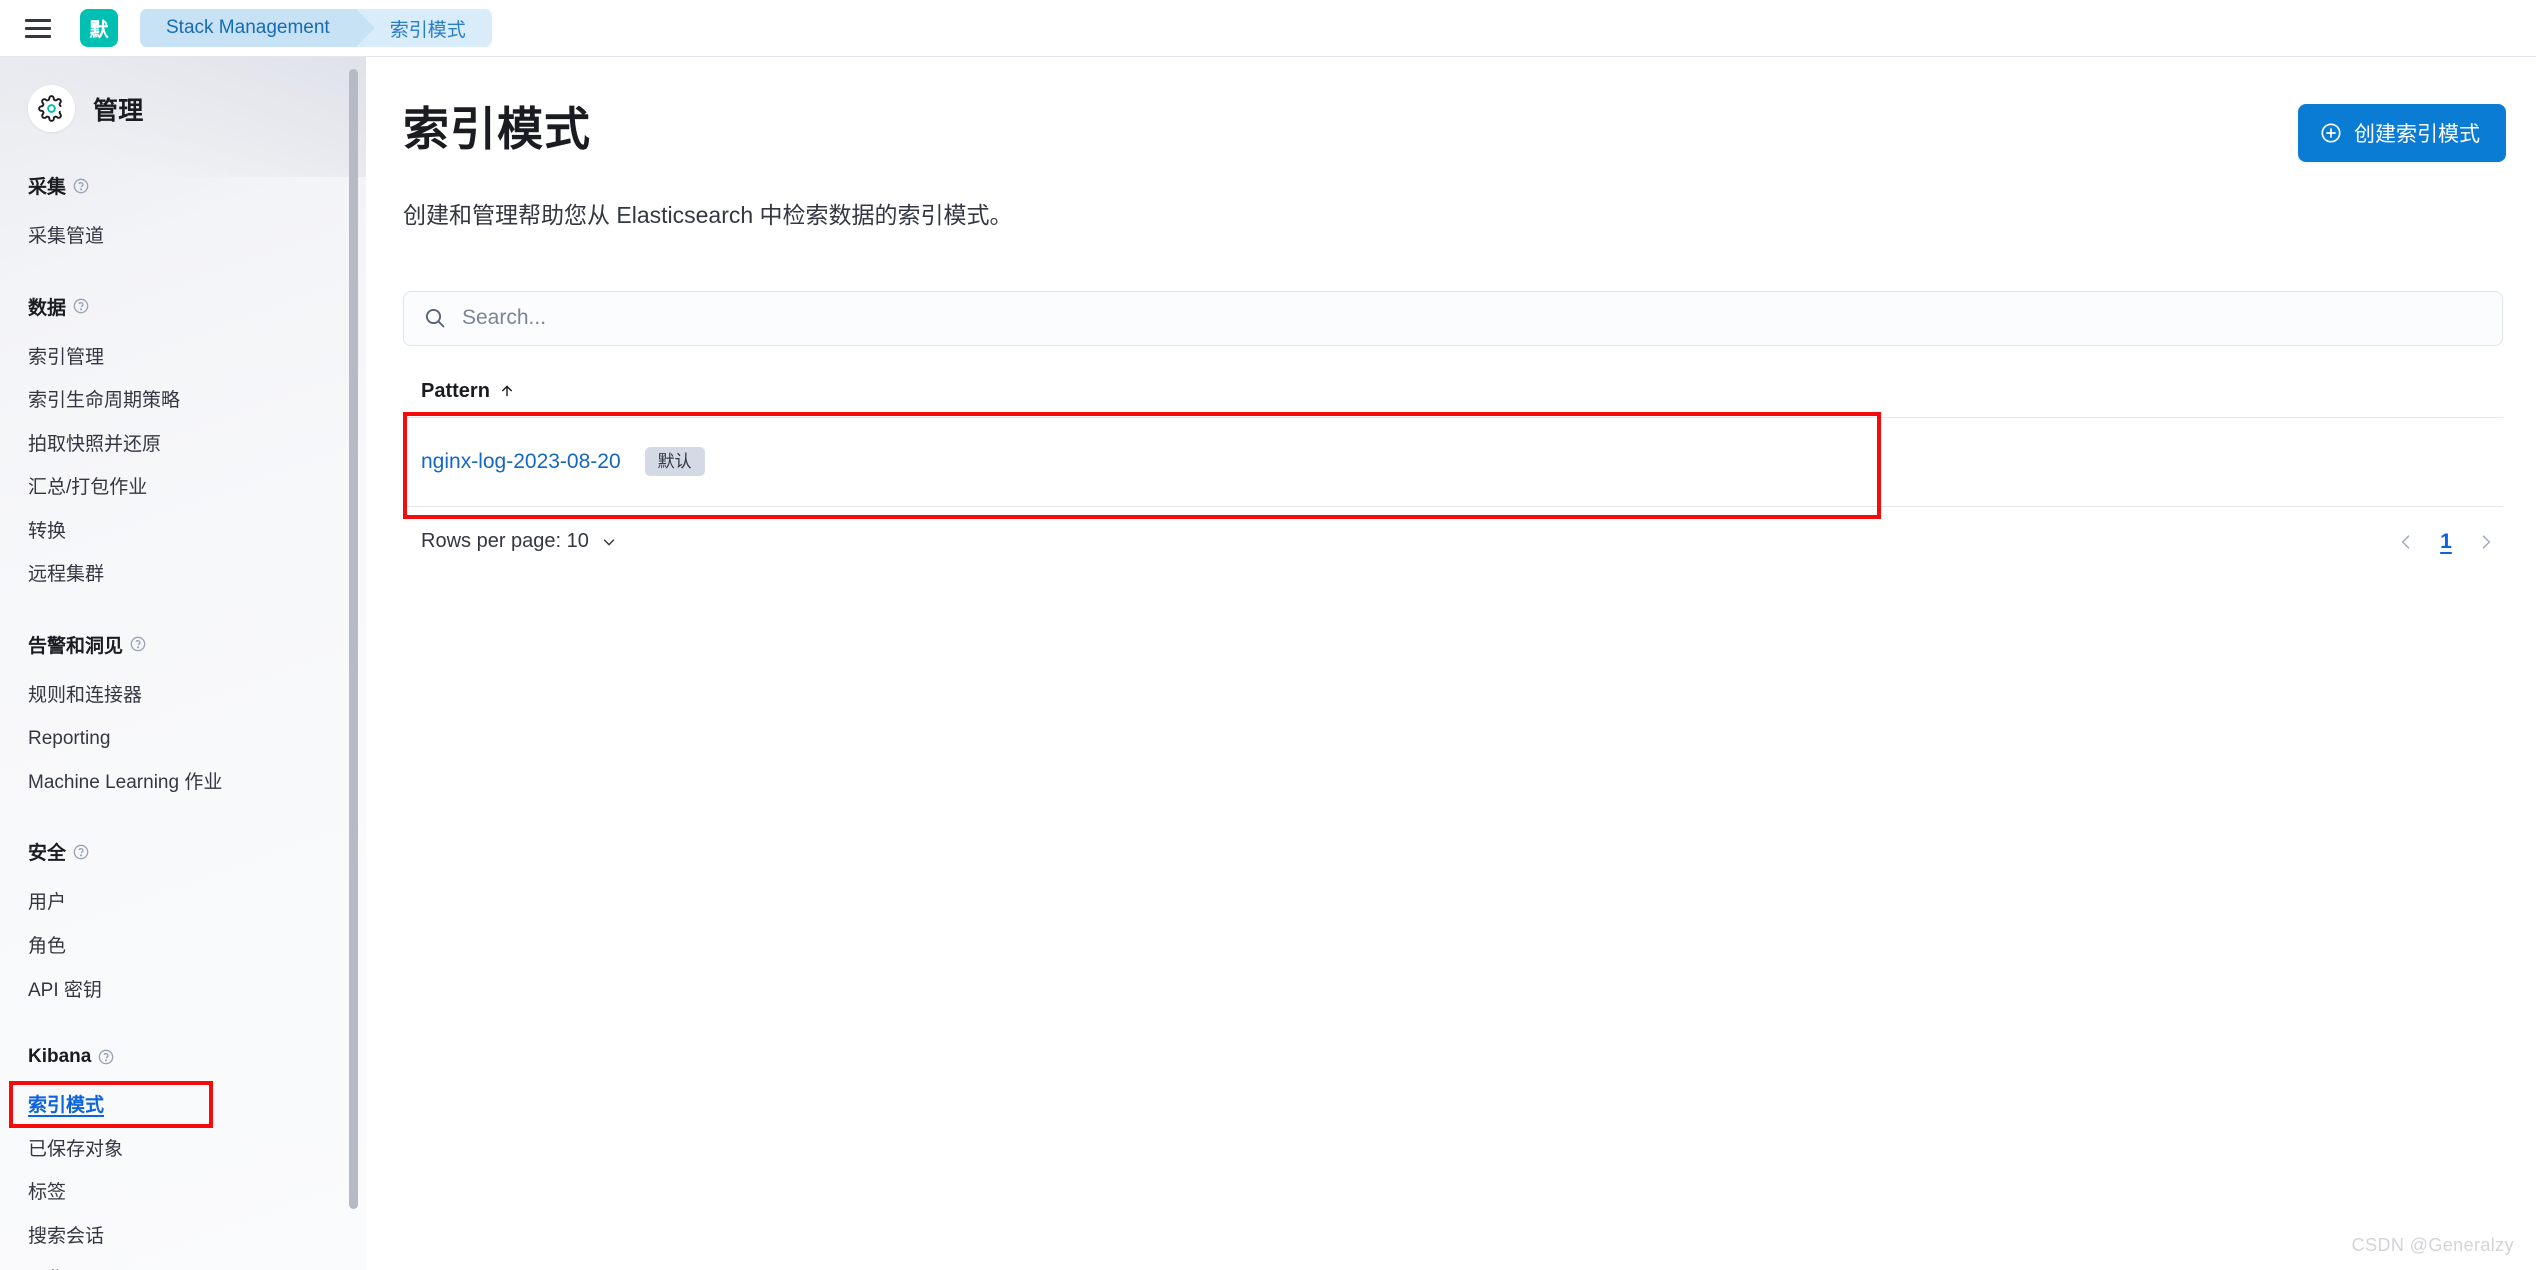 Image resolution: width=2536 pixels, height=1270 pixels. What do you see at coordinates (183, 696) in the screenshot?
I see `sidebar-item-rules-connectors: 规则和连接器` at bounding box center [183, 696].